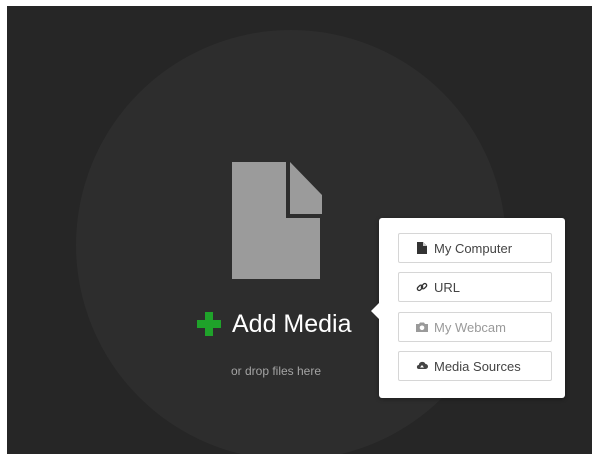  I want to click on cloud-icon, so click(422, 365).